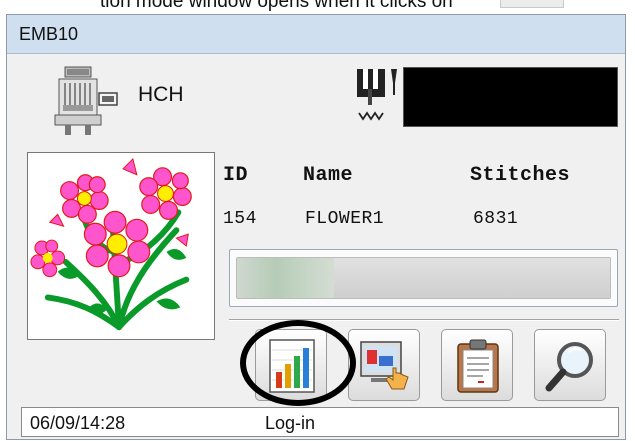 This screenshot has height=441, width=635. I want to click on monitor-hand-icon, so click(384, 365).